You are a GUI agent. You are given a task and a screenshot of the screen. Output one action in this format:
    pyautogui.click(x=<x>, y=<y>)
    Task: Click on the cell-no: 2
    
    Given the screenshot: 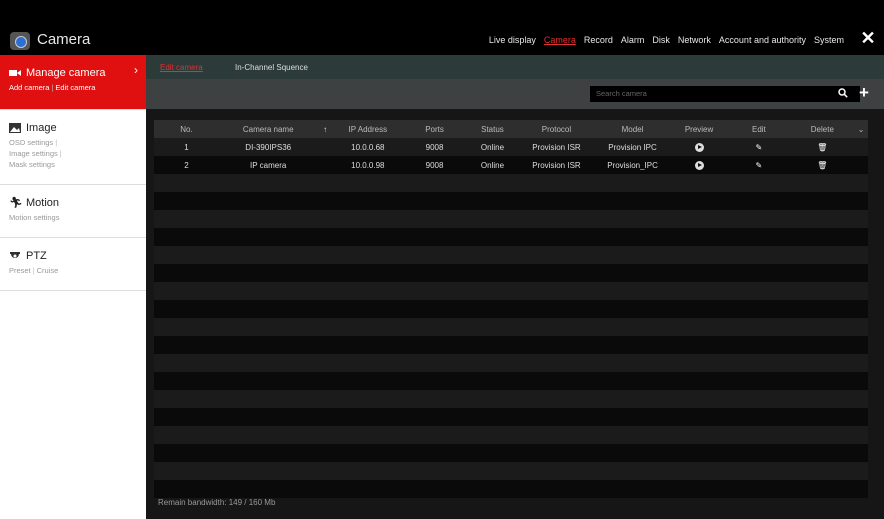 What is the action you would take?
    pyautogui.click(x=187, y=165)
    